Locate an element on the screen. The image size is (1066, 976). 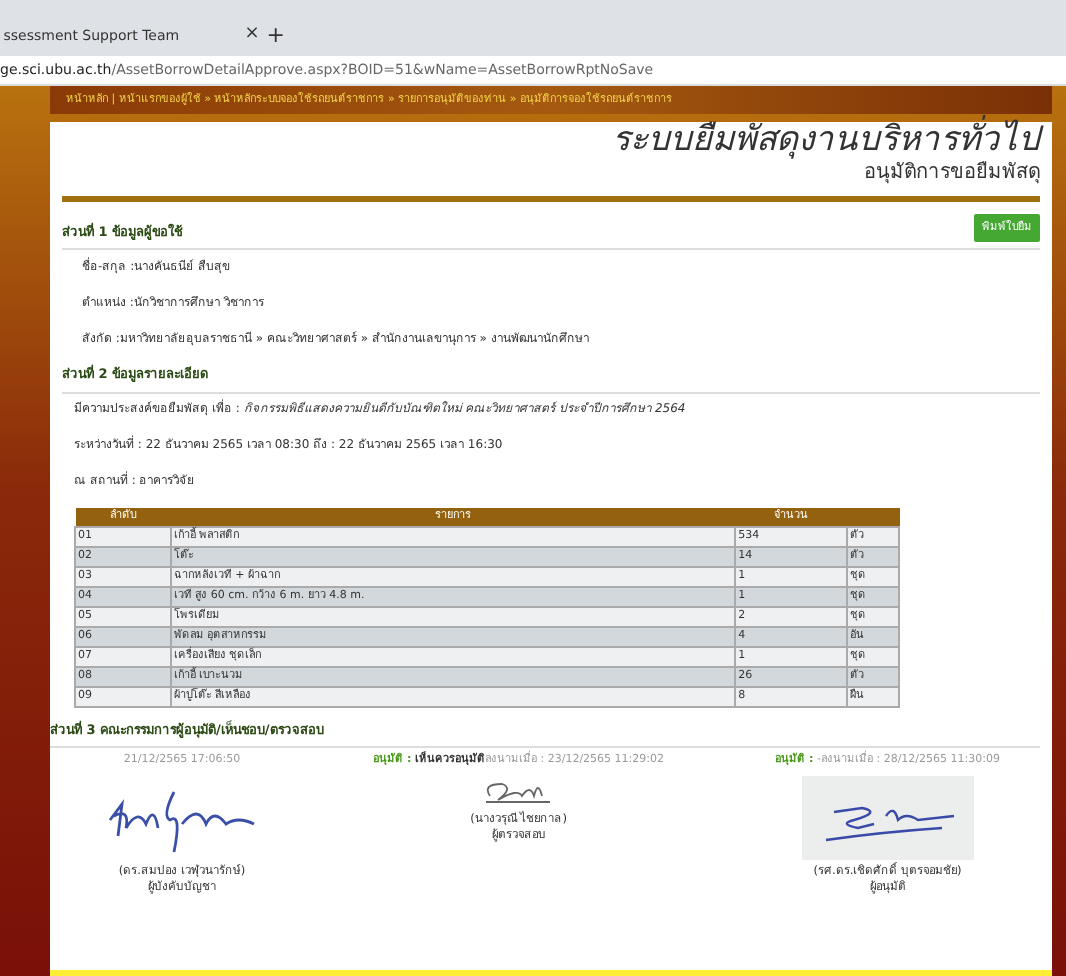
new-tab-icon: + is located at coordinates (275, 36).